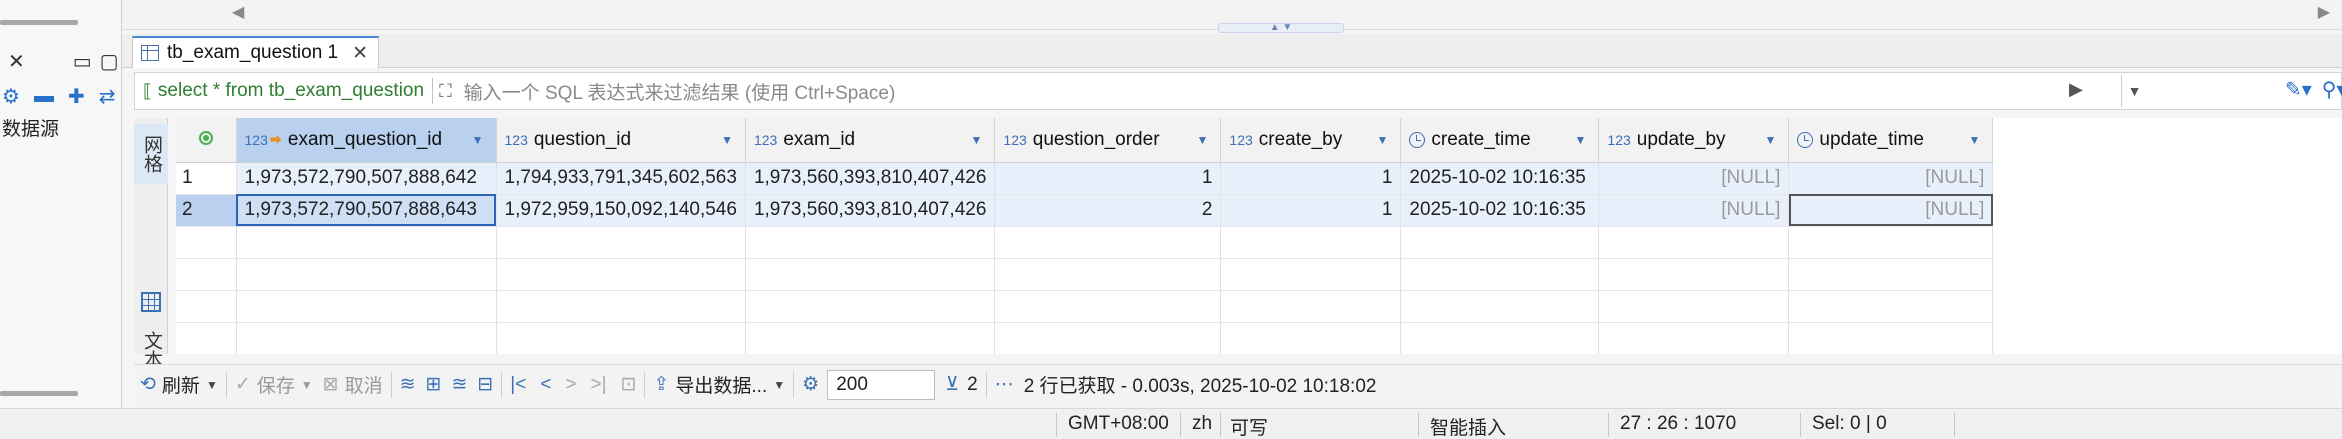  I want to click on collapse-icon: ▬, so click(44, 96).